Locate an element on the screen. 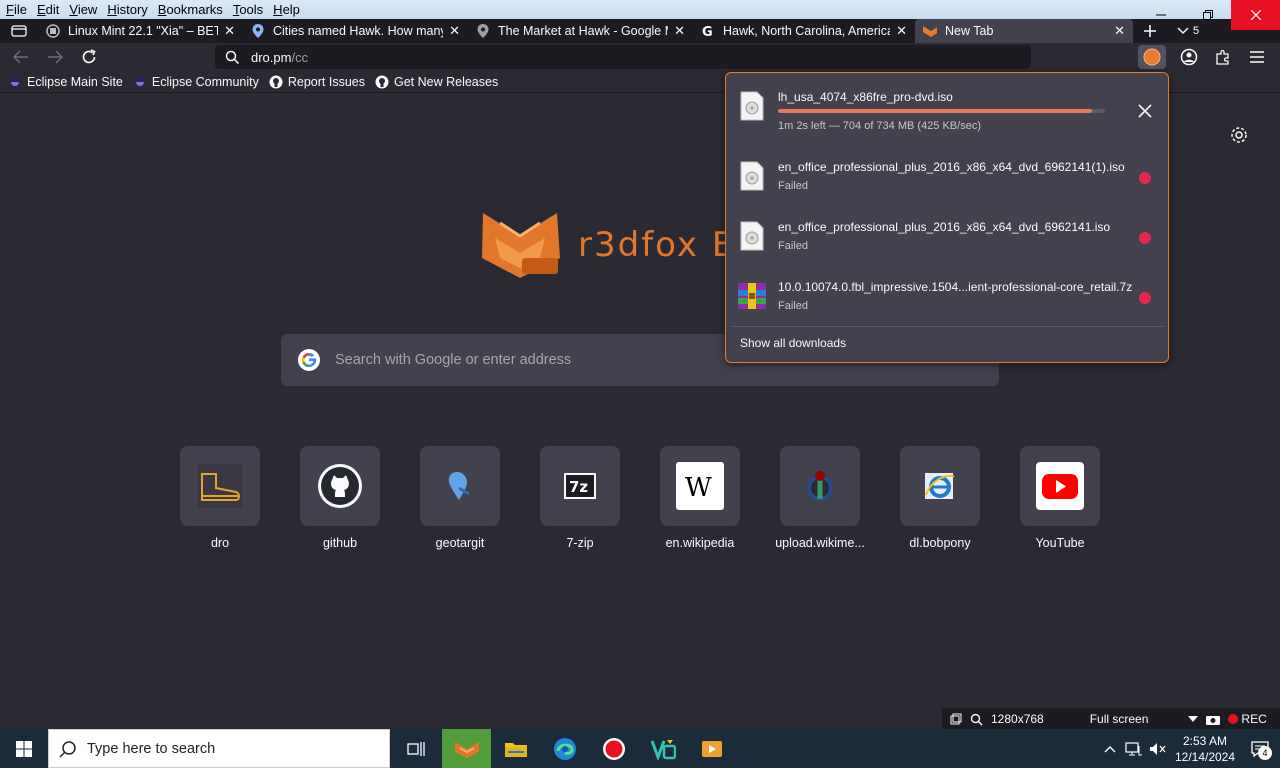 The width and height of the screenshot is (1280, 768). volume-muted-icon is located at coordinates (1158, 748).